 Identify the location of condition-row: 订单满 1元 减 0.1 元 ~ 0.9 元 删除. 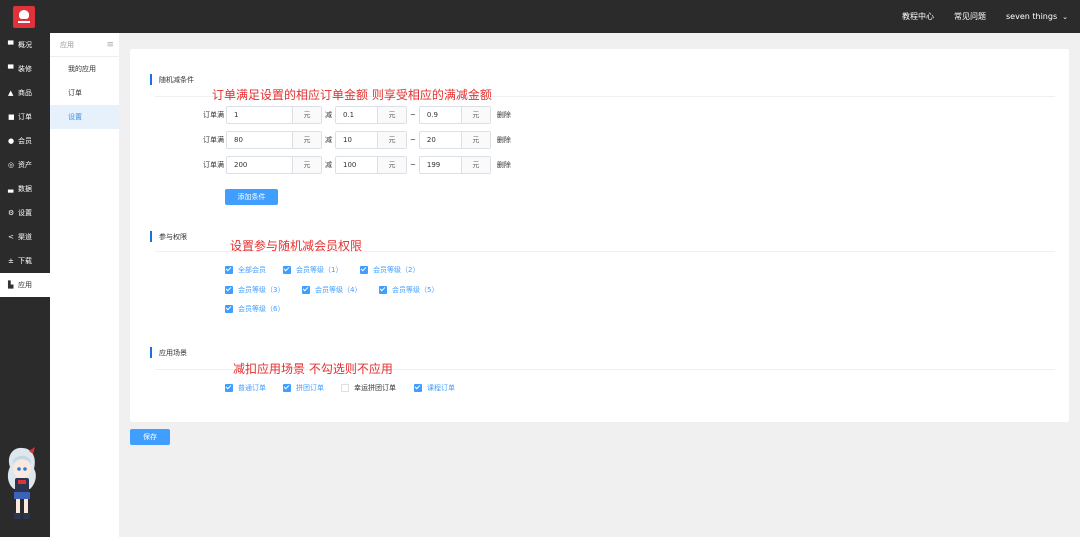
(353, 115).